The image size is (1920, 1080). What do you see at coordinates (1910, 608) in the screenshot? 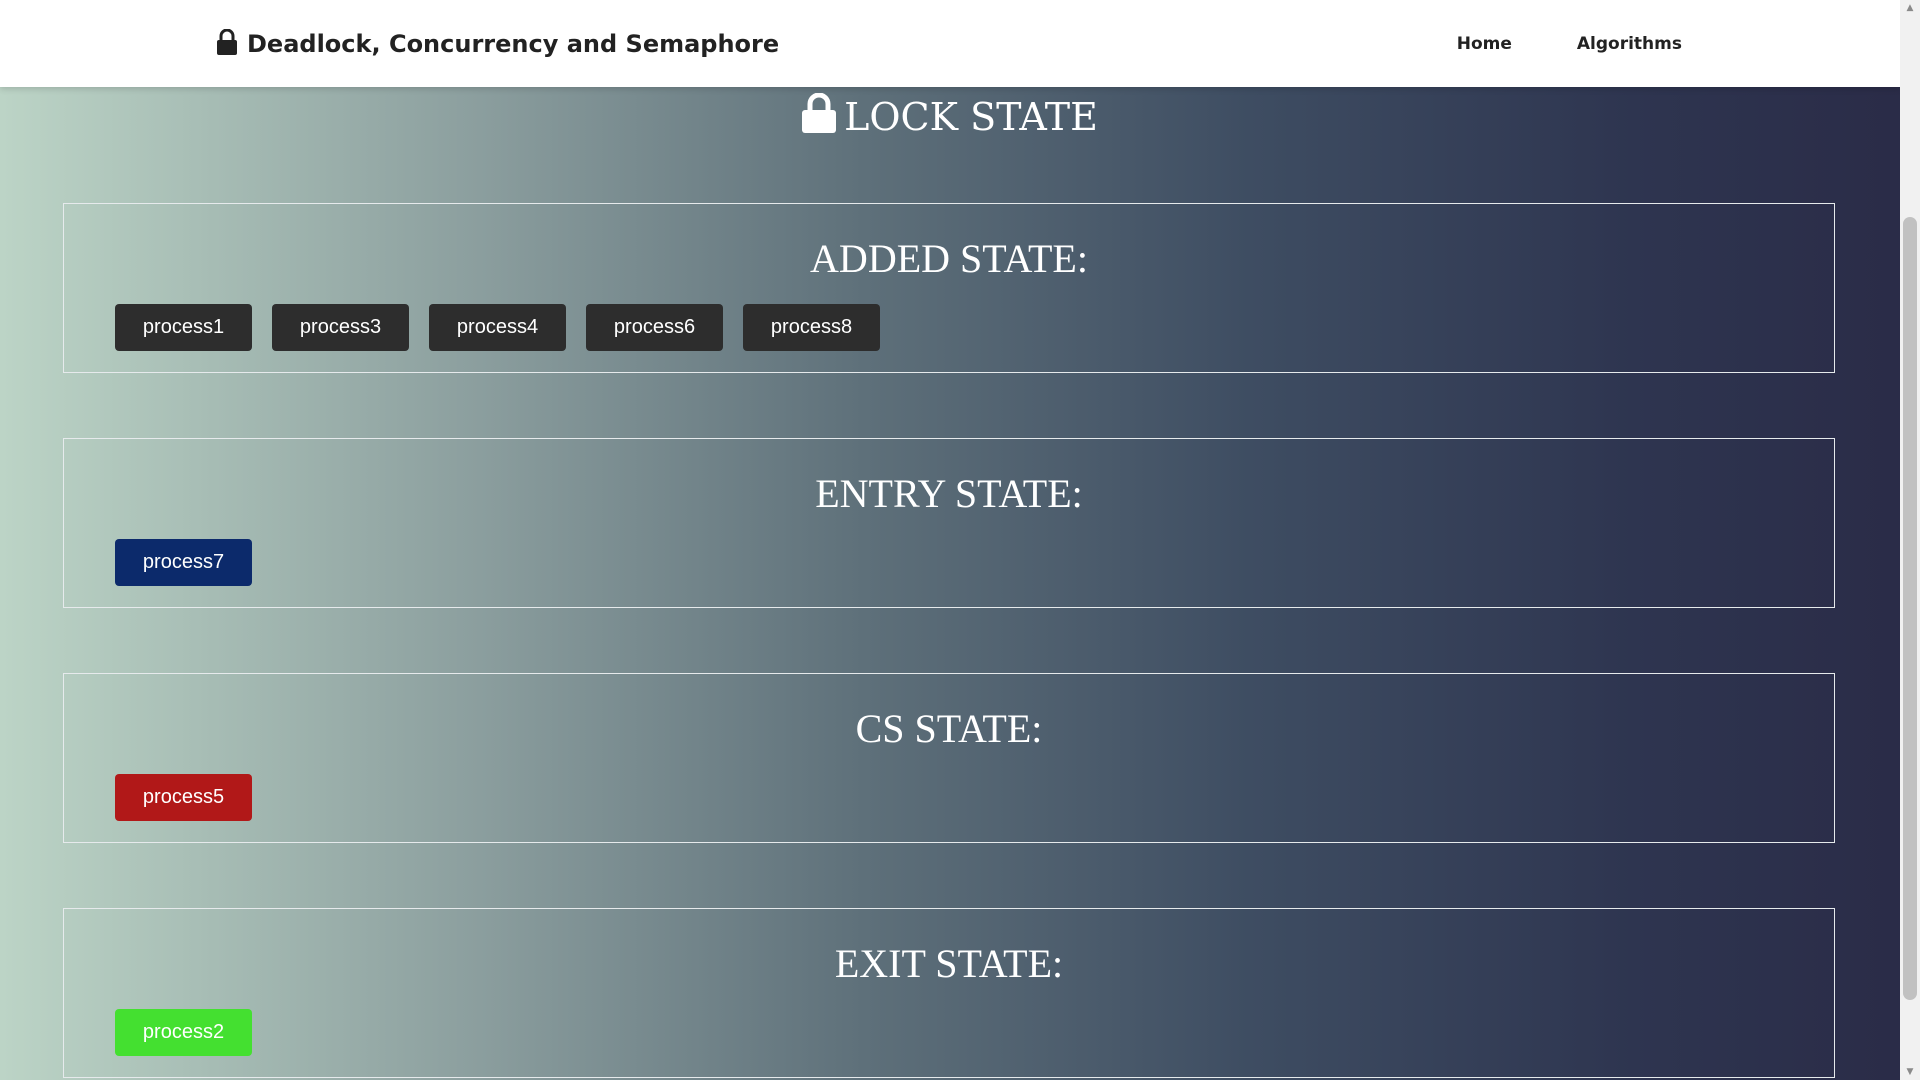
I see `scrollbar-thumb` at bounding box center [1910, 608].